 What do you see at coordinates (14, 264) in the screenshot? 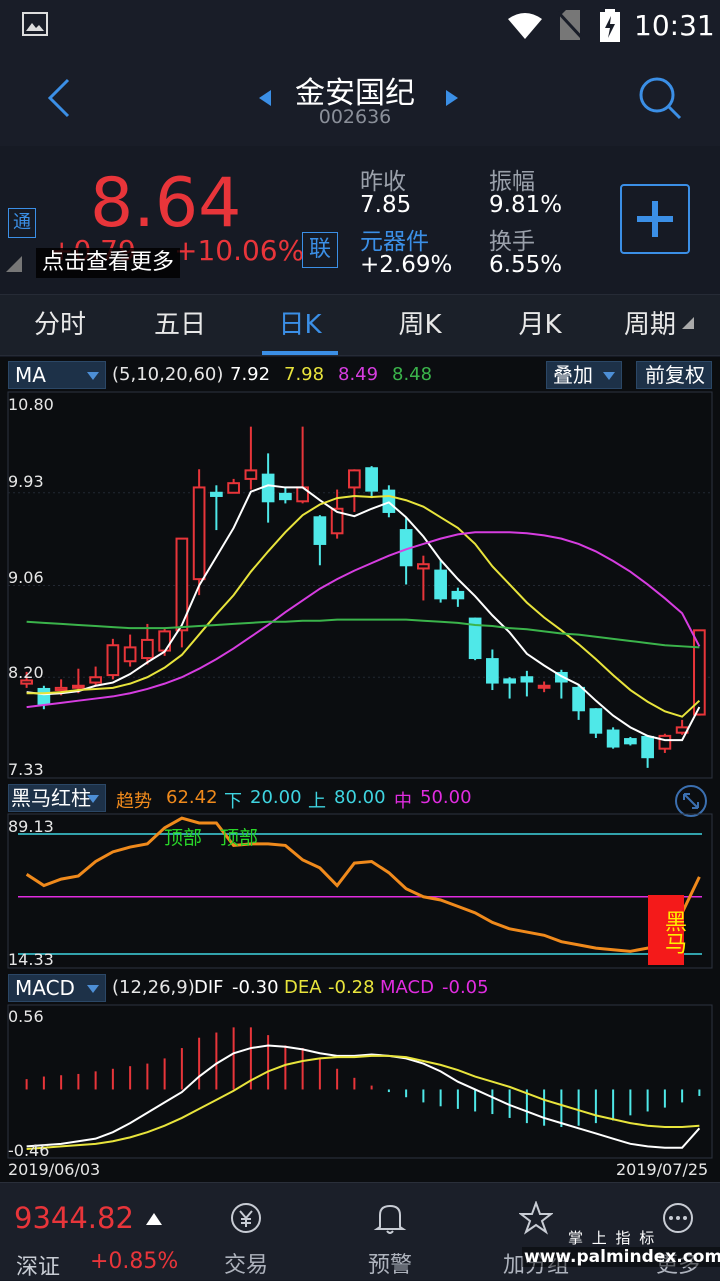
I see `corner-triangle-icon` at bounding box center [14, 264].